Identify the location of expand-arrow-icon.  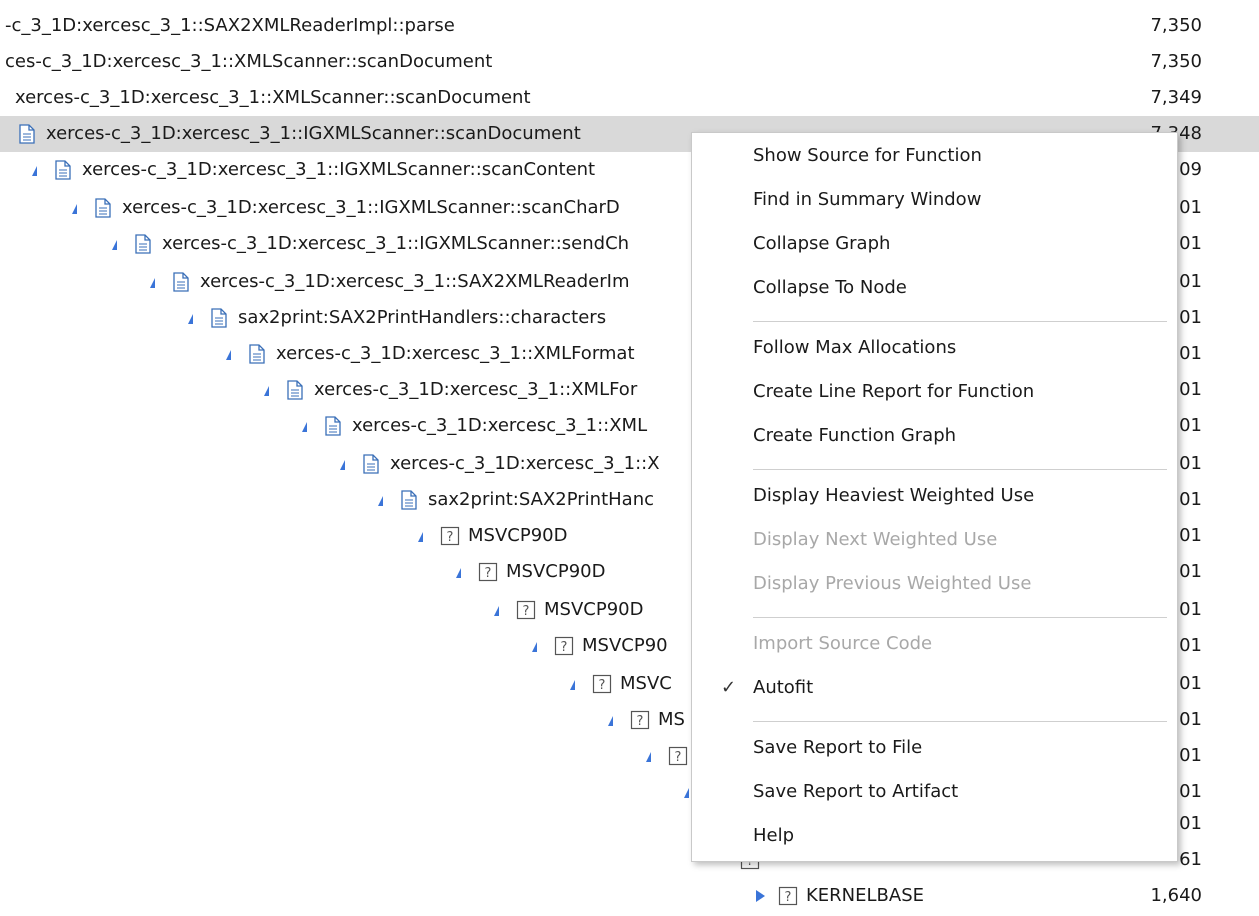
(760, 896).